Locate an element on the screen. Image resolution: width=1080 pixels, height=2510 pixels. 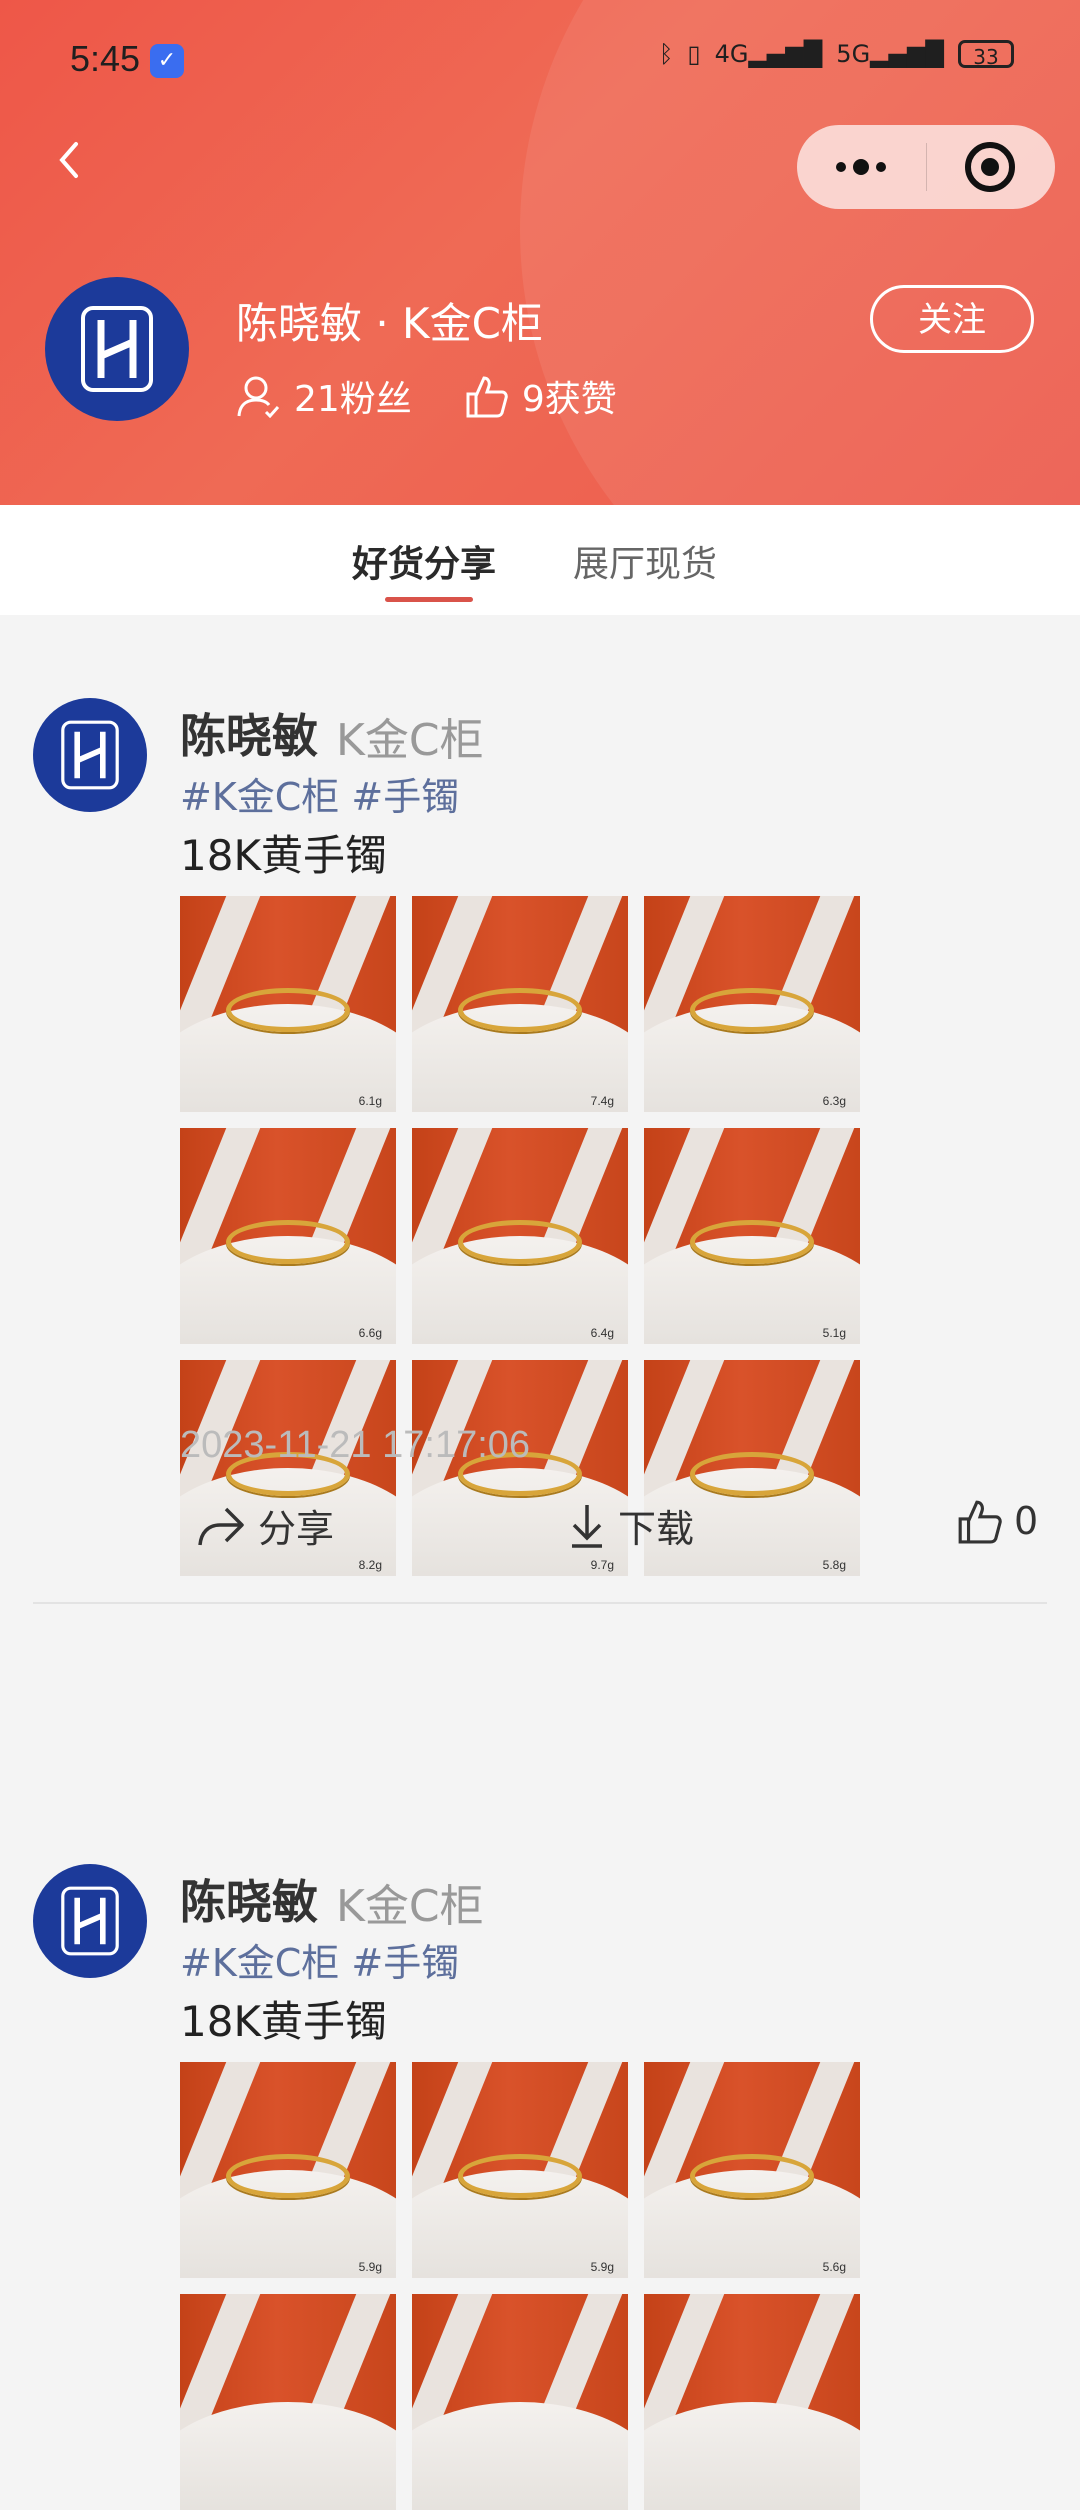
fans-count: 21粉丝 is located at coordinates (353, 399).